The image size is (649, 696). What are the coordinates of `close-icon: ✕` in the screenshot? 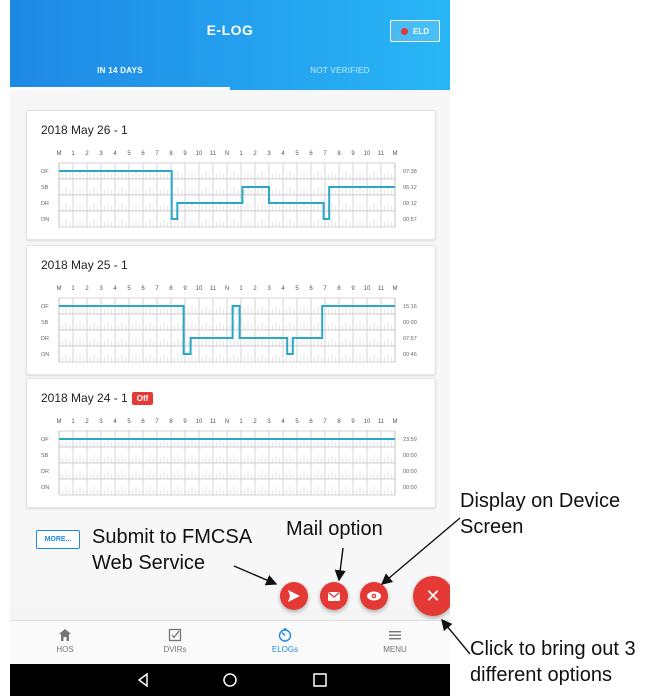 It's located at (433, 595).